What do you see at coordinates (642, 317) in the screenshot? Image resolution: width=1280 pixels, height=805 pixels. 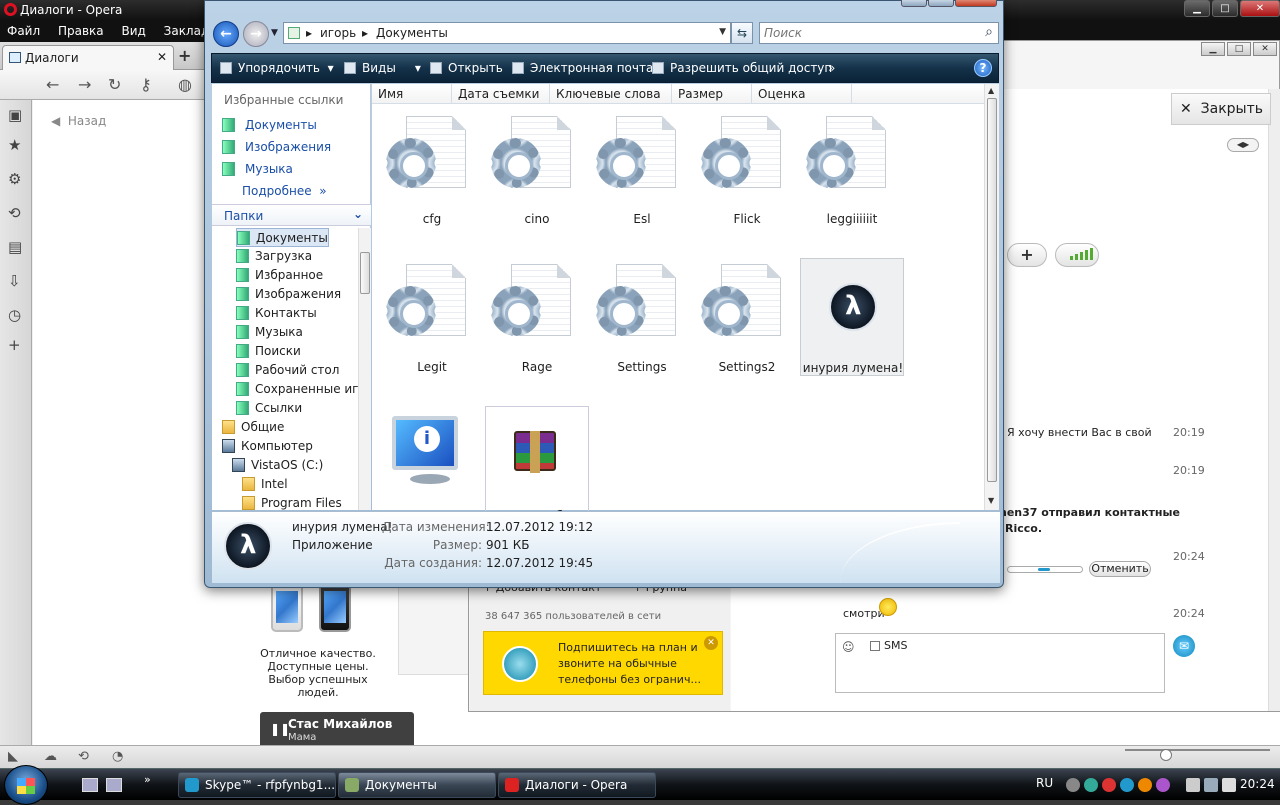 I see `file-item: Settings` at bounding box center [642, 317].